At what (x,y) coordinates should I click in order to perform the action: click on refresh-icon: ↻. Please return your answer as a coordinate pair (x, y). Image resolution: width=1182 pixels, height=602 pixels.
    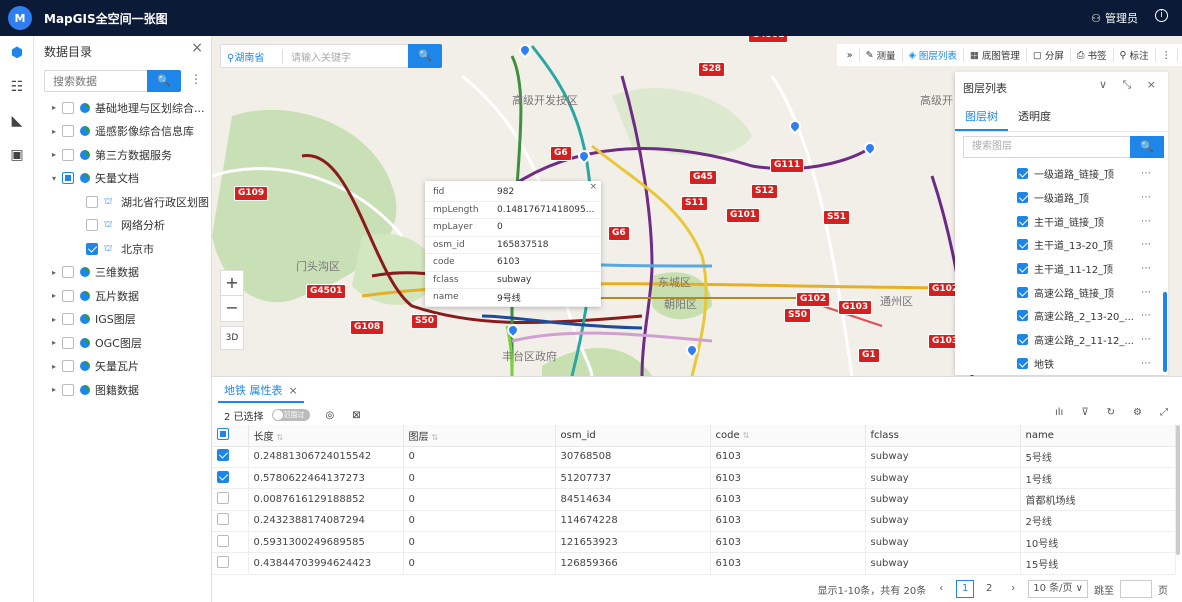
    Looking at the image, I should click on (1111, 412).